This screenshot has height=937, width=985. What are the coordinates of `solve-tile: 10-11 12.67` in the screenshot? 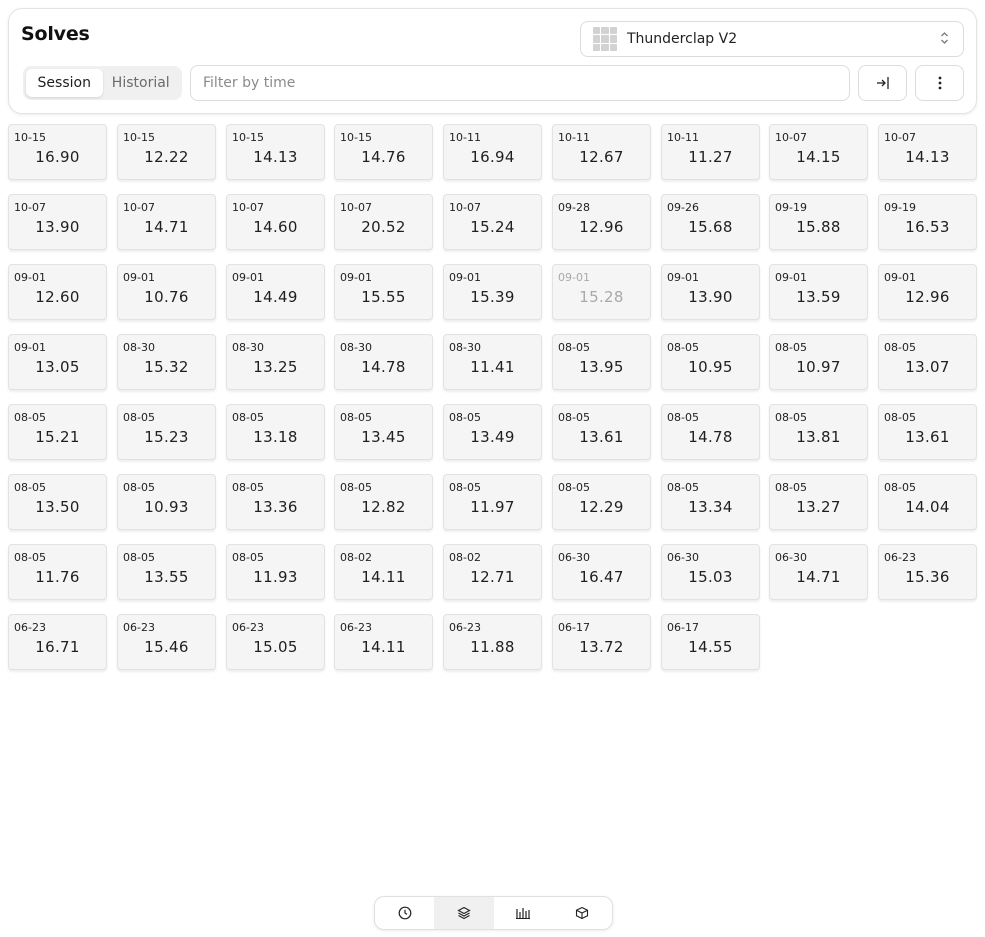 It's located at (601, 152).